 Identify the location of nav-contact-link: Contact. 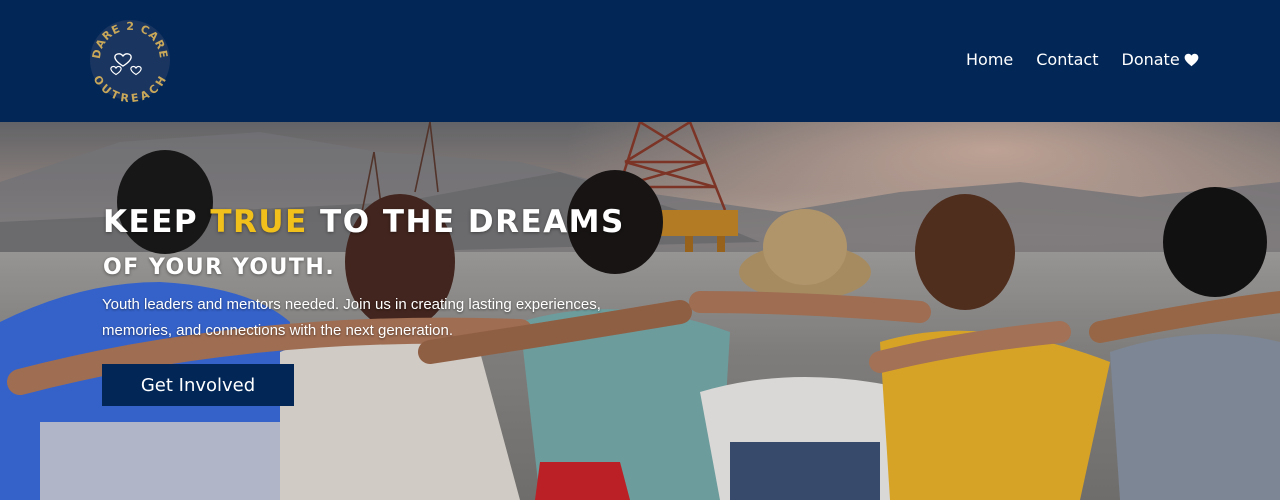
(1067, 60).